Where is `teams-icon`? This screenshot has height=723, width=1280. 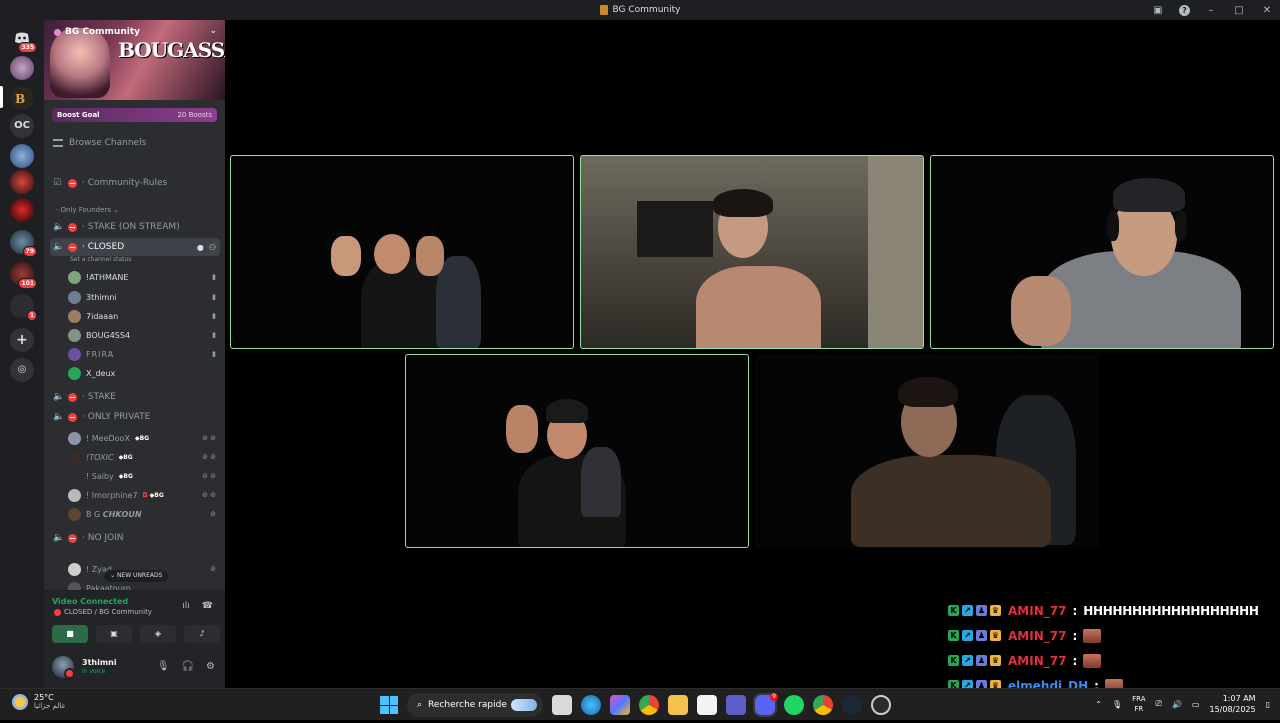
teams-icon is located at coordinates (736, 705).